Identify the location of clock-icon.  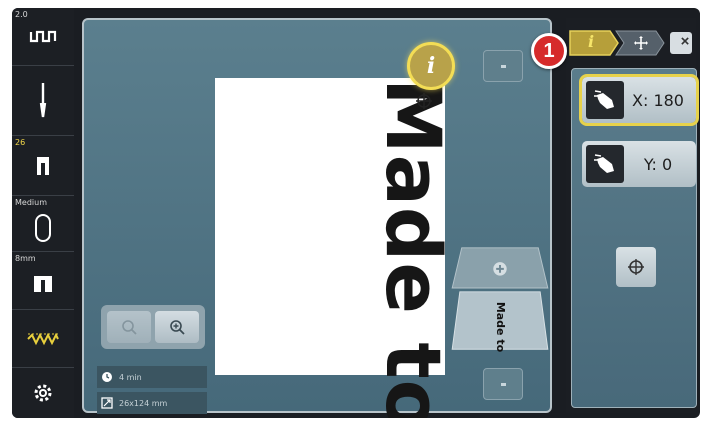
(107, 377).